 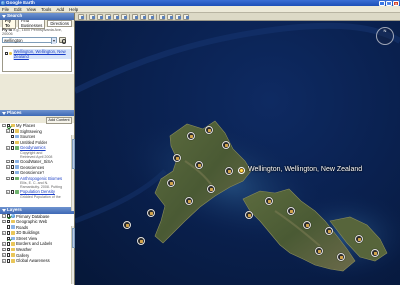 I want to click on maximize-button: □, so click(x=389, y=3).